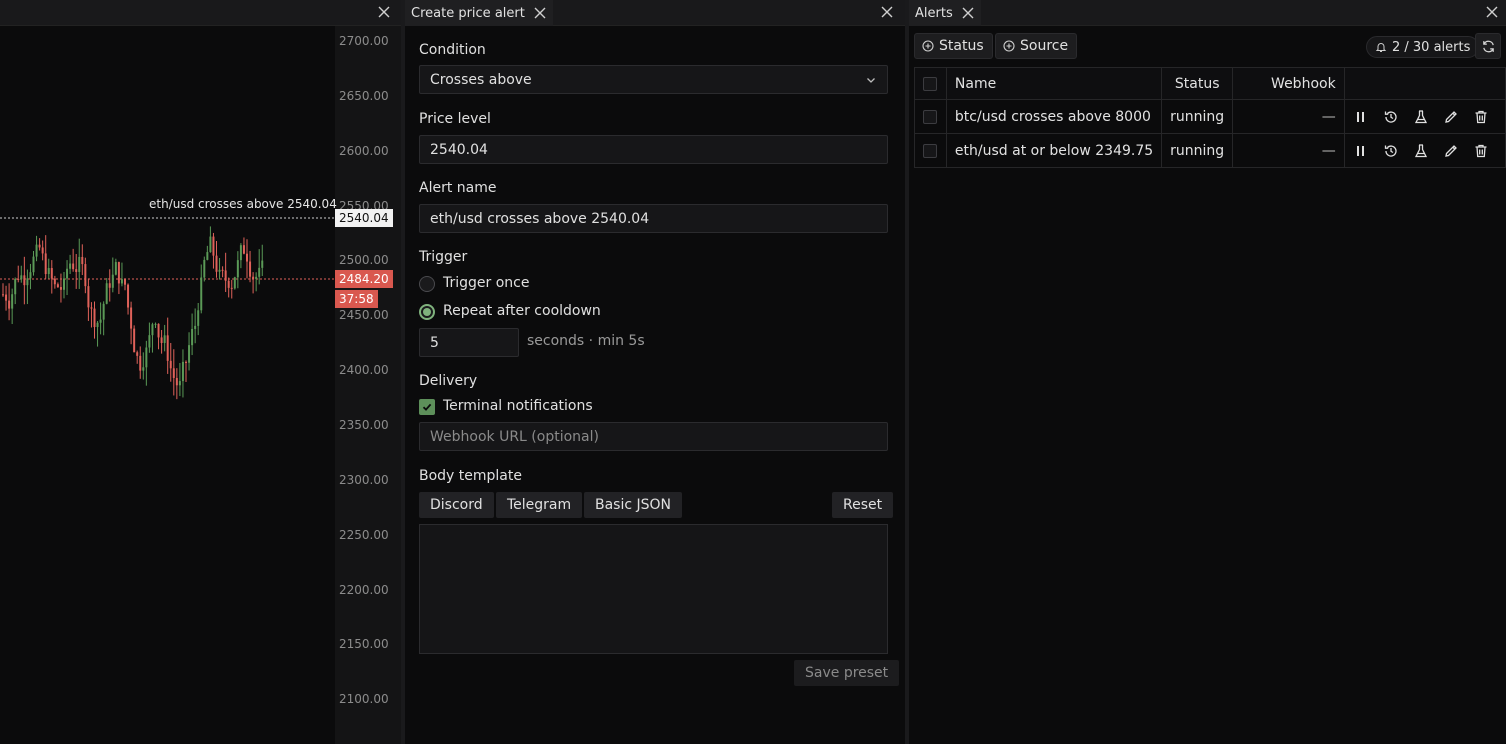 The height and width of the screenshot is (744, 1506). What do you see at coordinates (486, 283) in the screenshot?
I see `trigger-once-label: Trigger once` at bounding box center [486, 283].